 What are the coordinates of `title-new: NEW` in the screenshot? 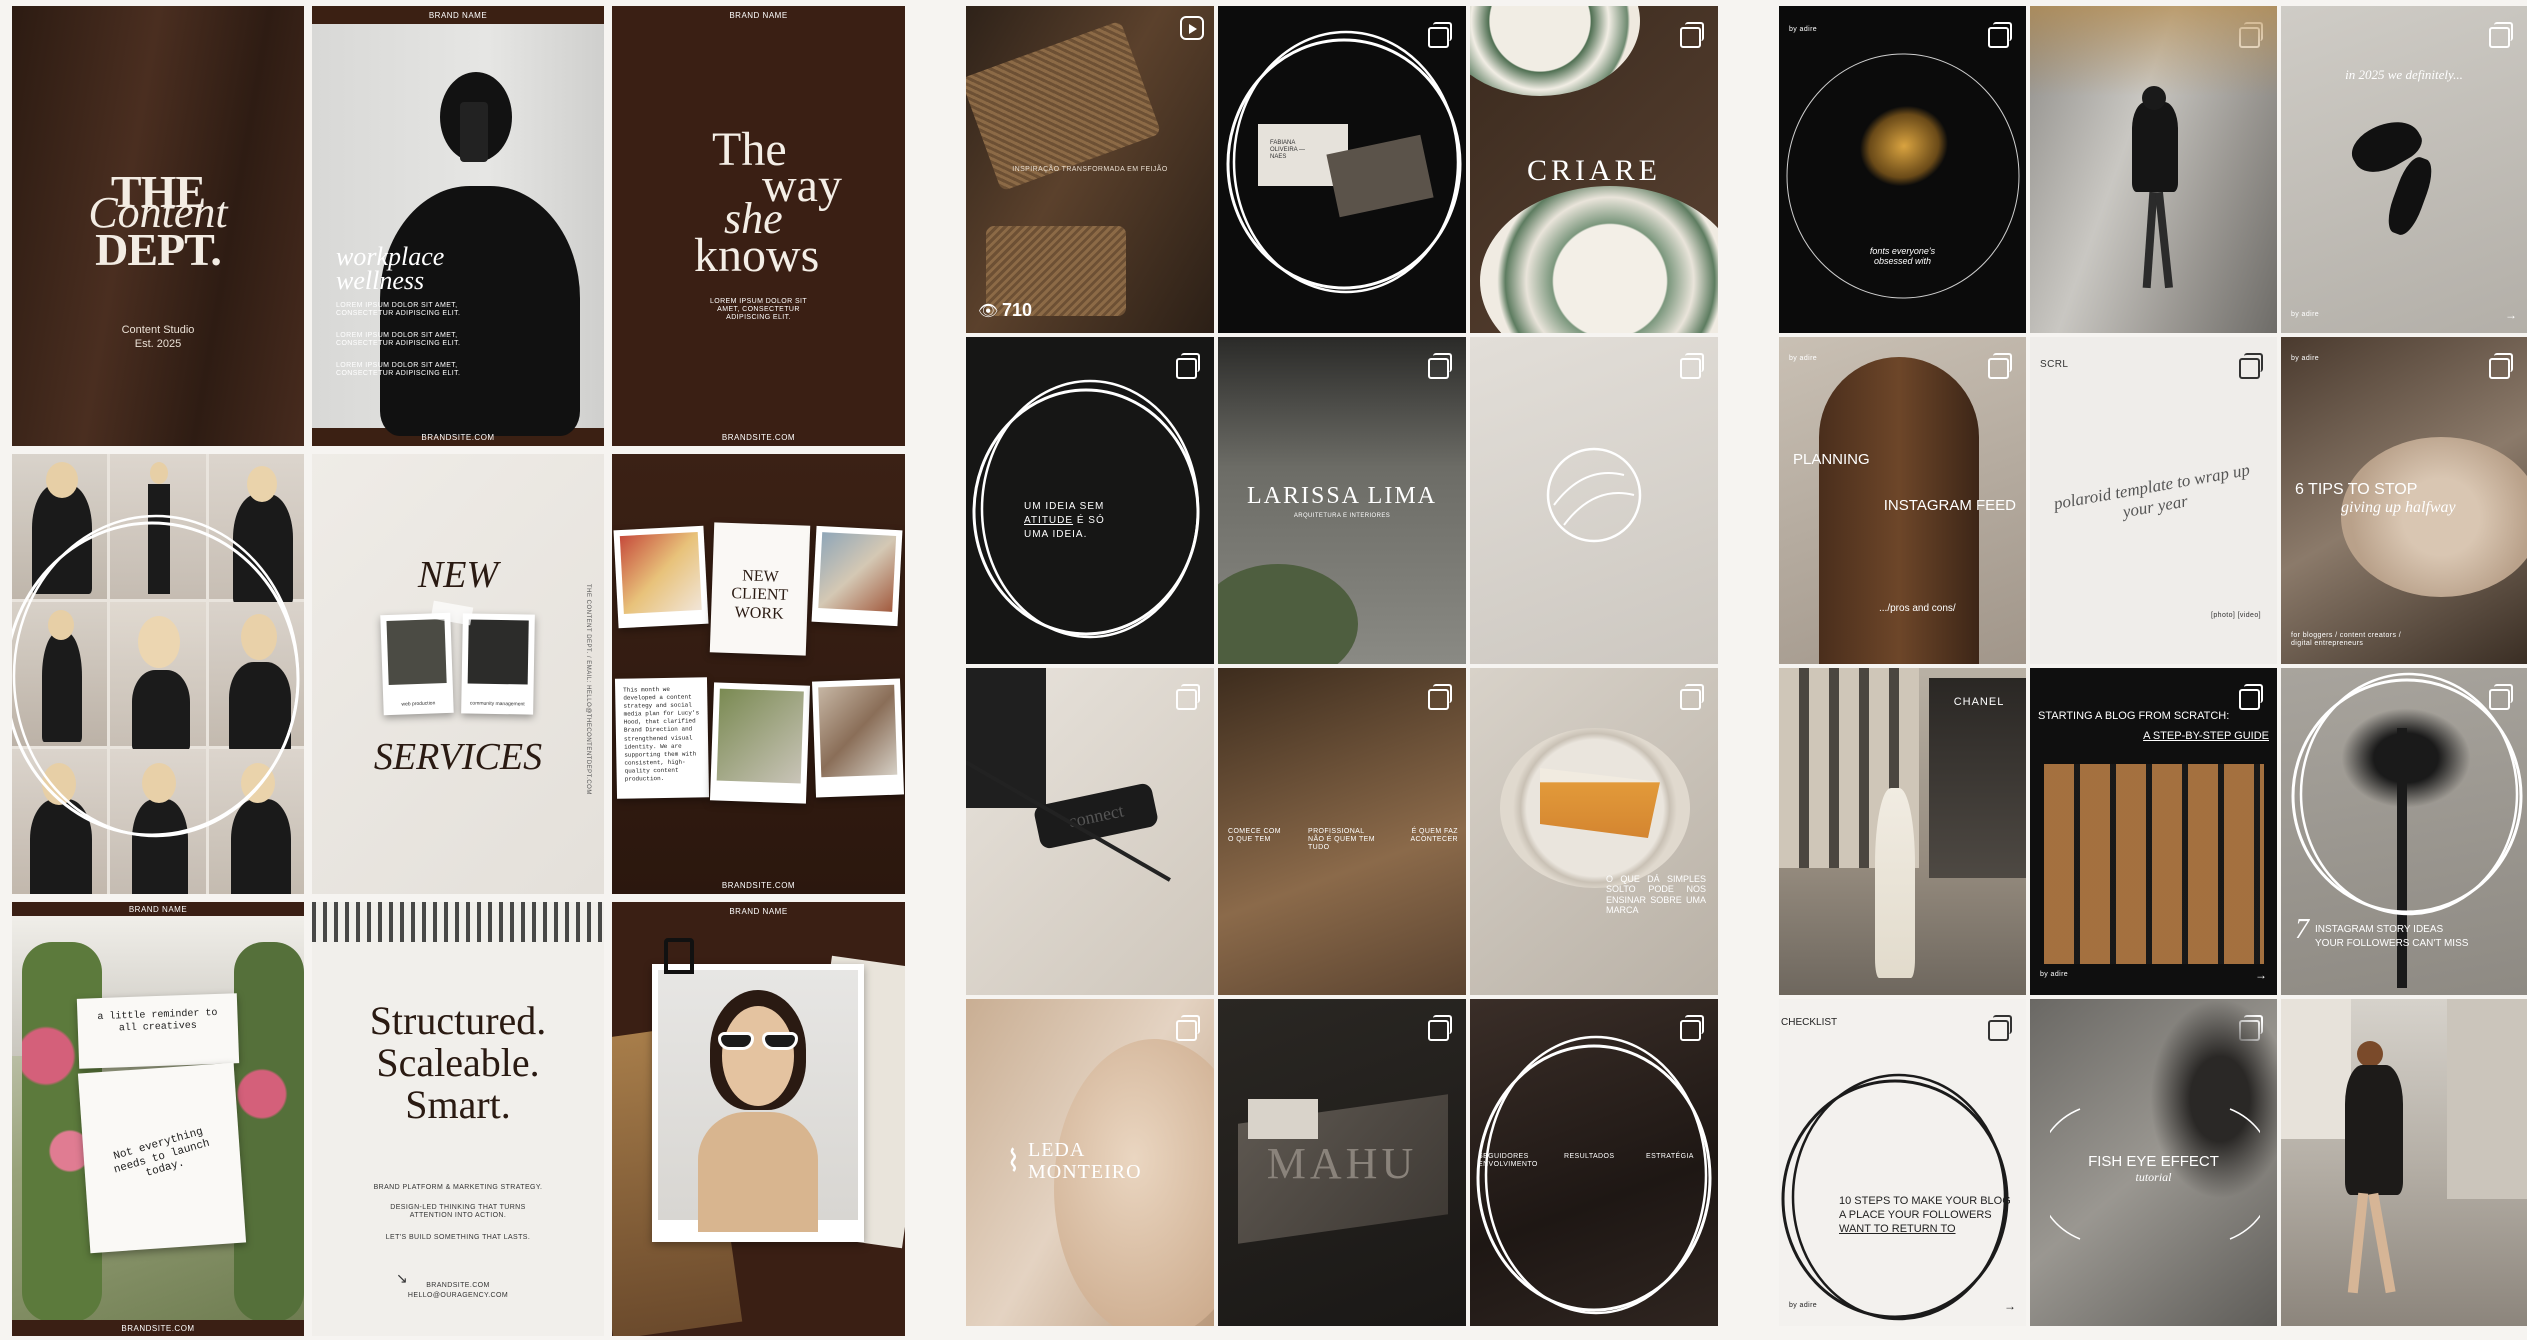 It's located at (458, 575).